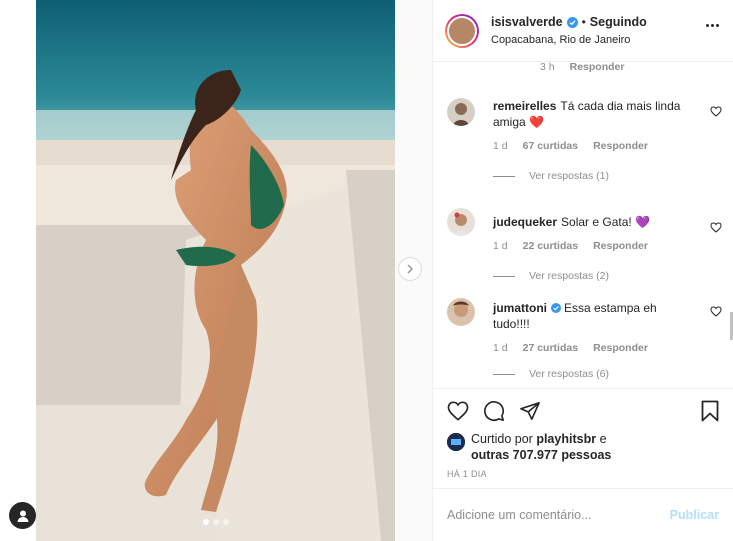 Image resolution: width=733 pixels, height=541 pixels. I want to click on post-location: Copacabana, Rio de Janeiro, so click(569, 40).